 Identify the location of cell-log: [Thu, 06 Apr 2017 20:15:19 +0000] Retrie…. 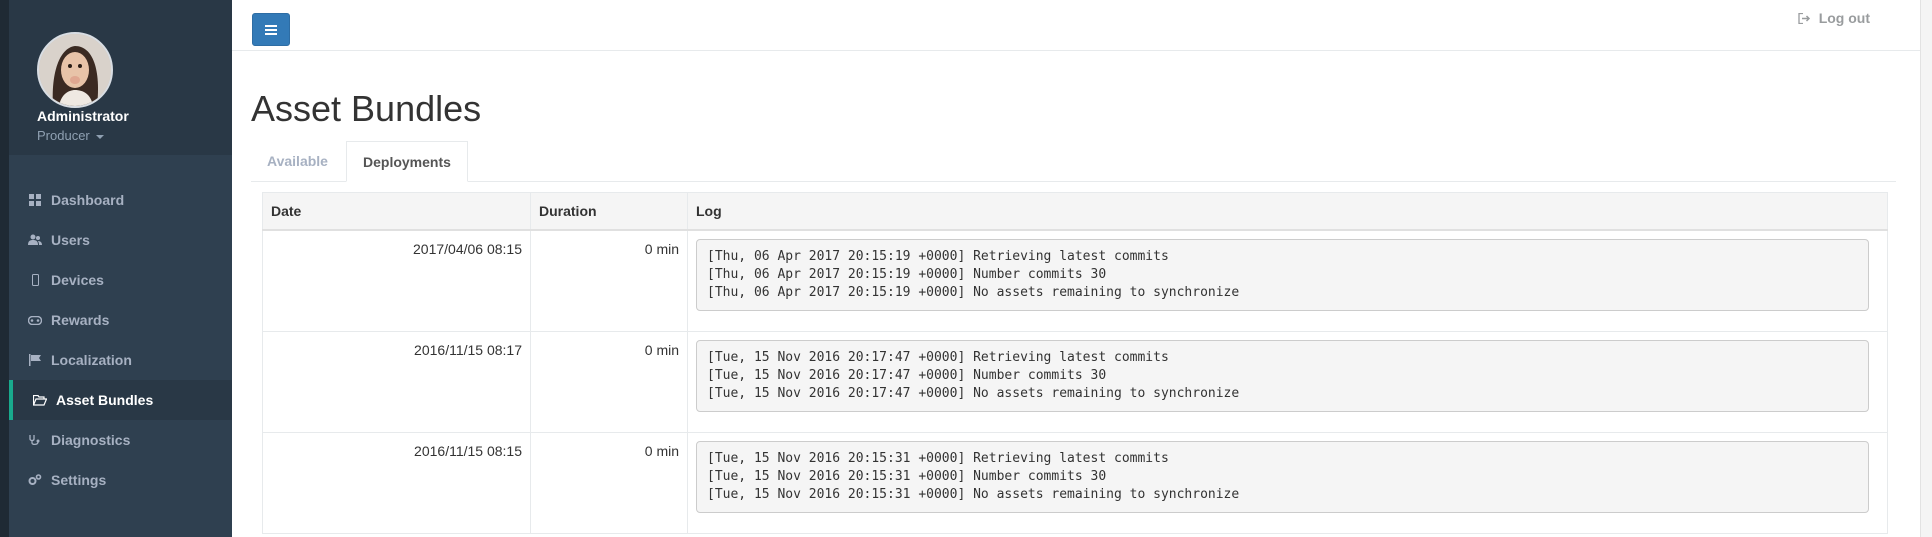
(1287, 280).